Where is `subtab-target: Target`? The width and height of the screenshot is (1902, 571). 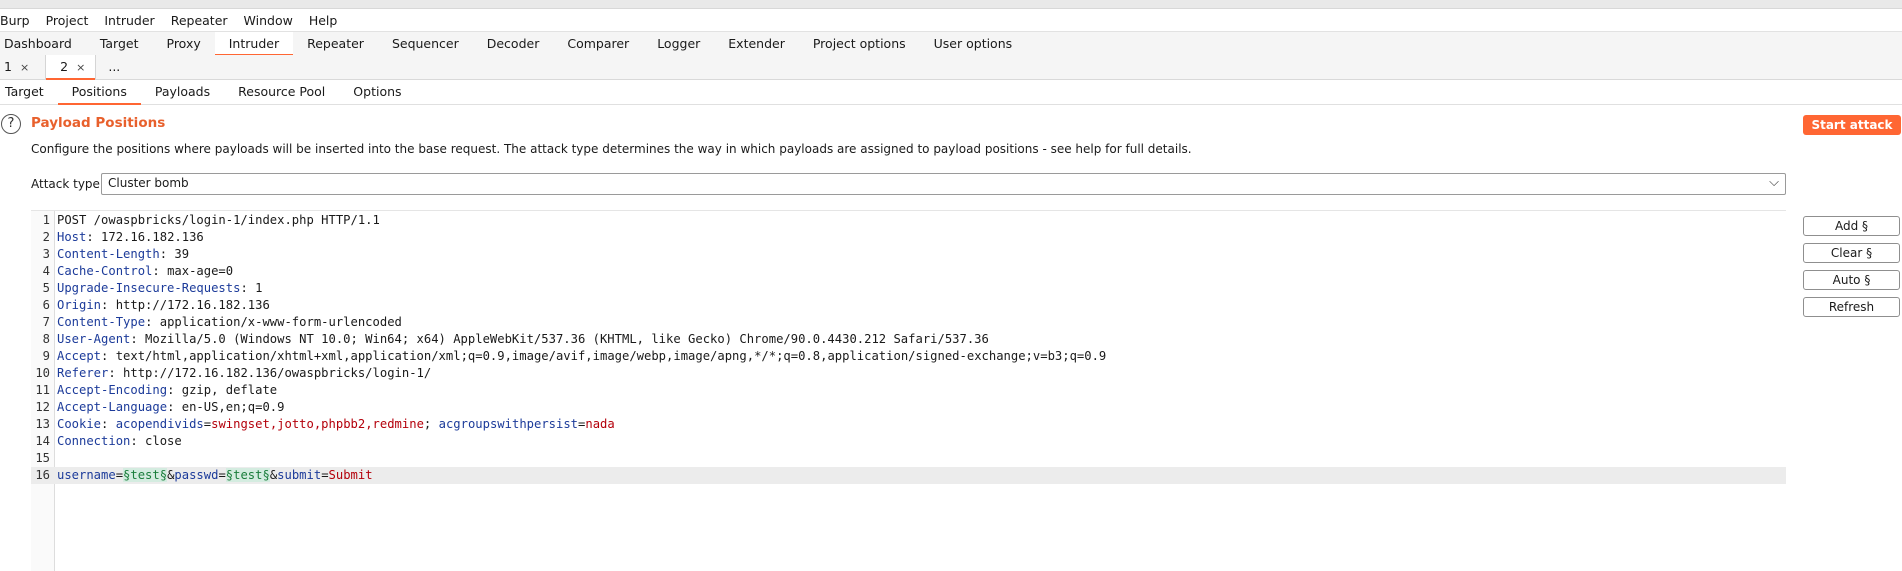
subtab-target: Target is located at coordinates (29, 92).